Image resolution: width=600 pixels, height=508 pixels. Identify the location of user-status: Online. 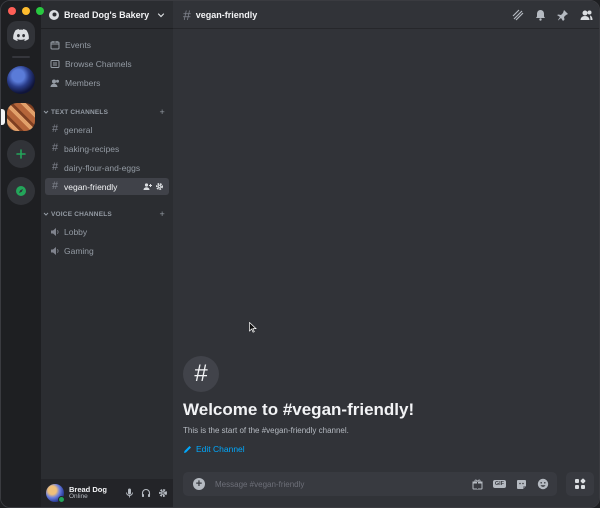
(78, 496).